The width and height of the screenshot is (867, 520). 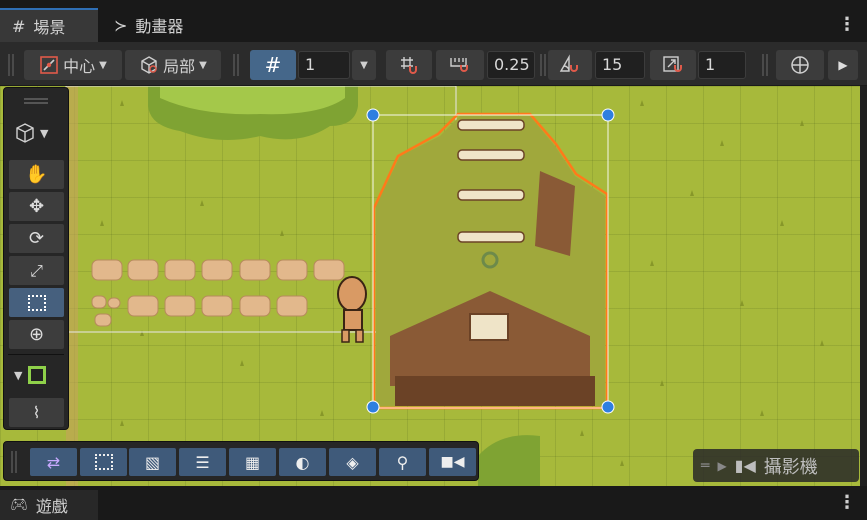 I want to click on scale-snap-icon, so click(x=672, y=64).